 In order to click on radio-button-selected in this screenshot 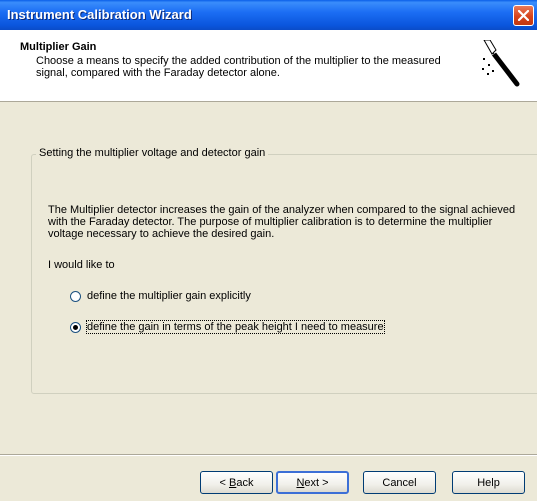, I will do `click(75, 327)`.